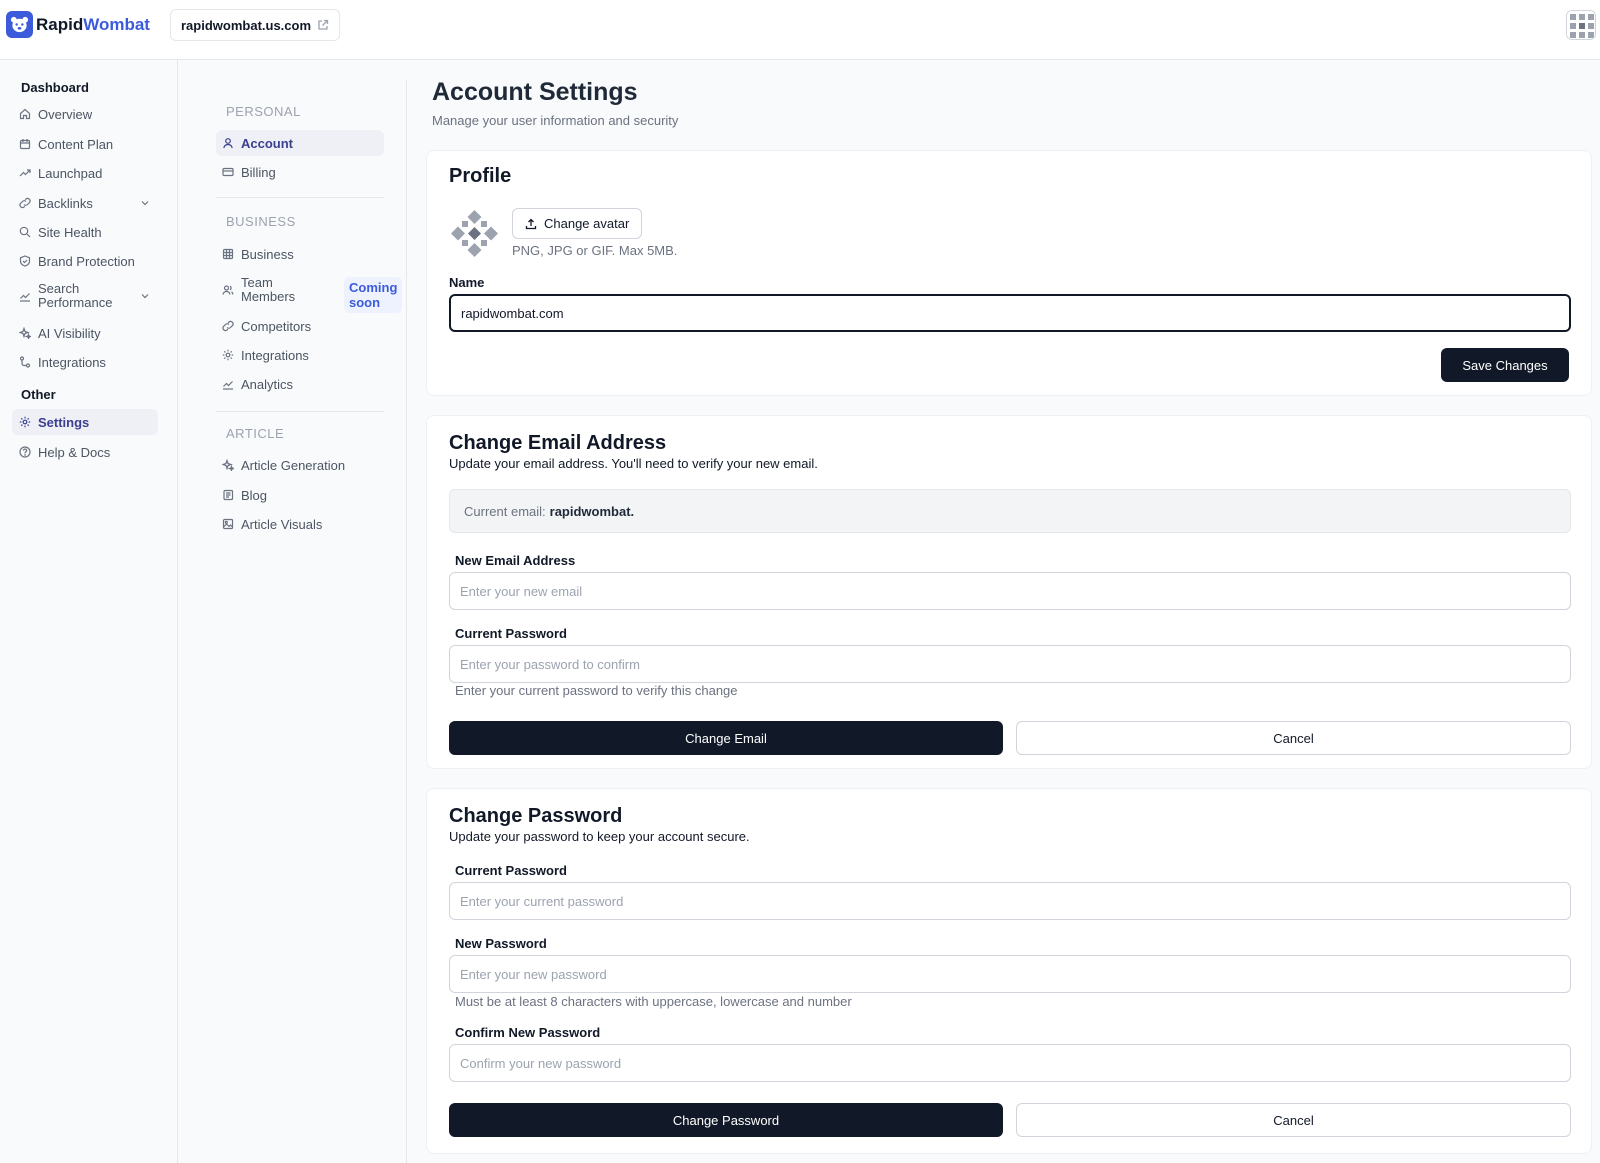 Image resolution: width=1600 pixels, height=1163 pixels. I want to click on password-card-title: Change Password, so click(536, 816).